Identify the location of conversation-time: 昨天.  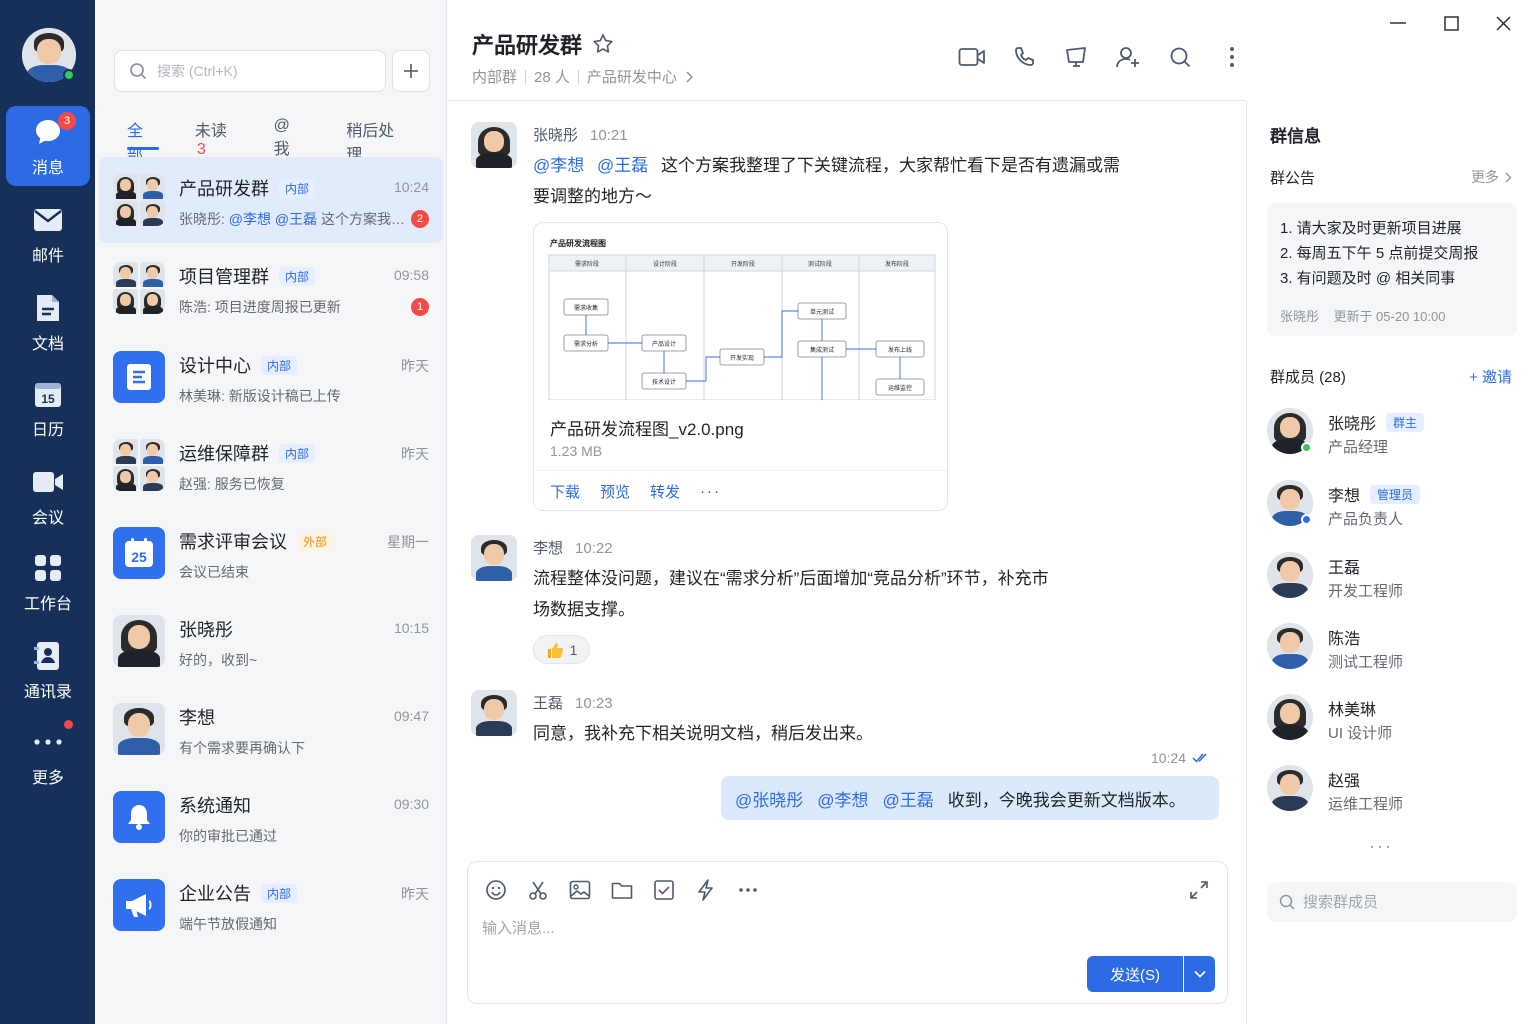
(415, 366).